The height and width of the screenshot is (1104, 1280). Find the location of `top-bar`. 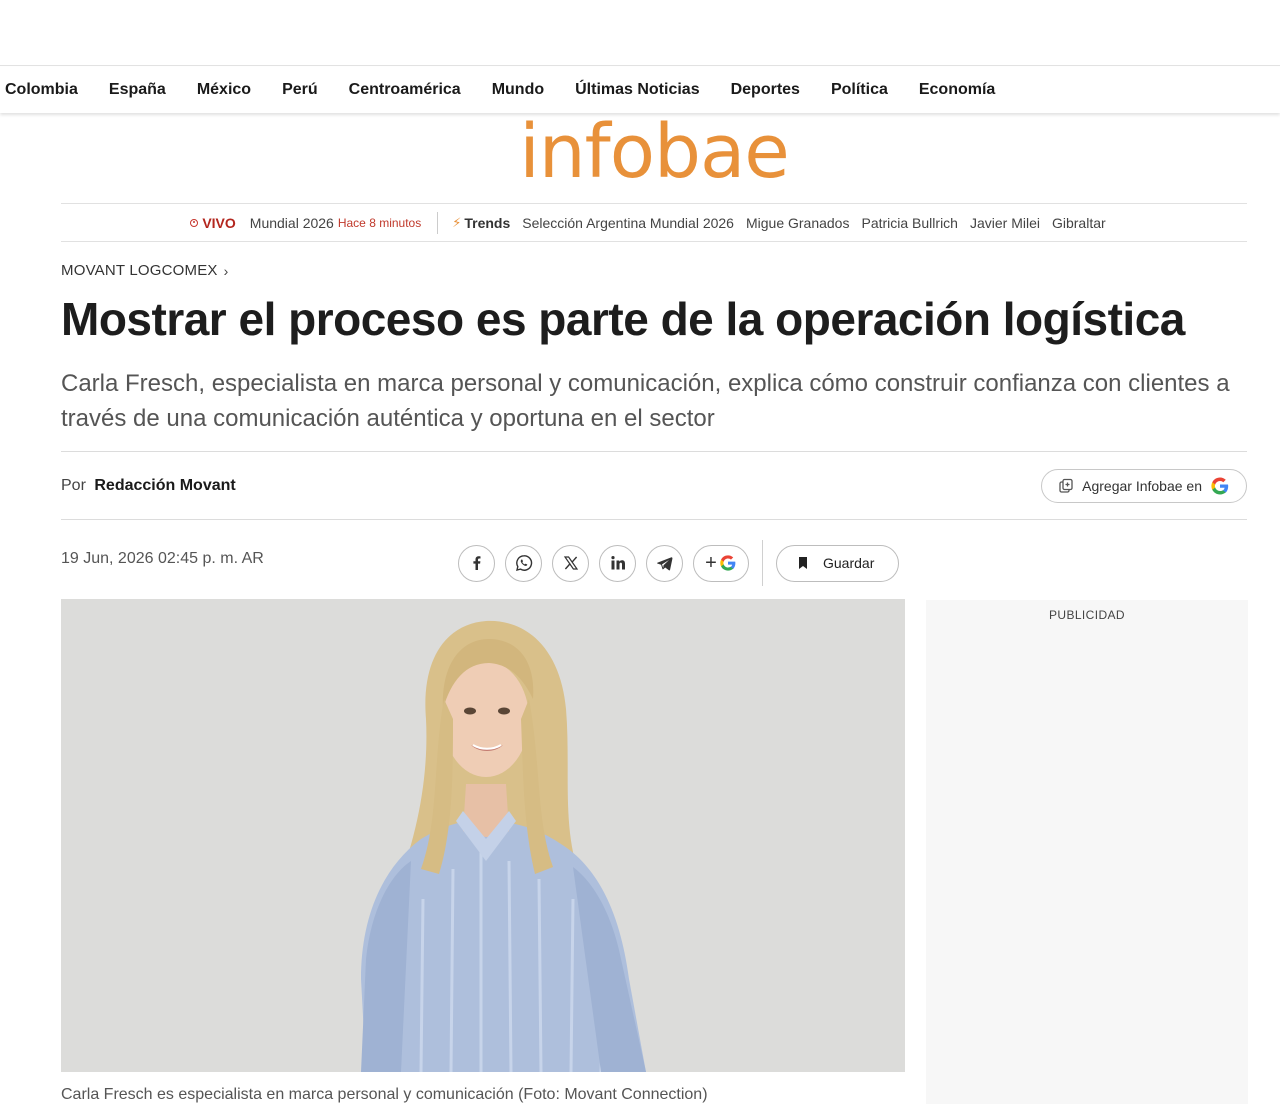

top-bar is located at coordinates (640, 33).